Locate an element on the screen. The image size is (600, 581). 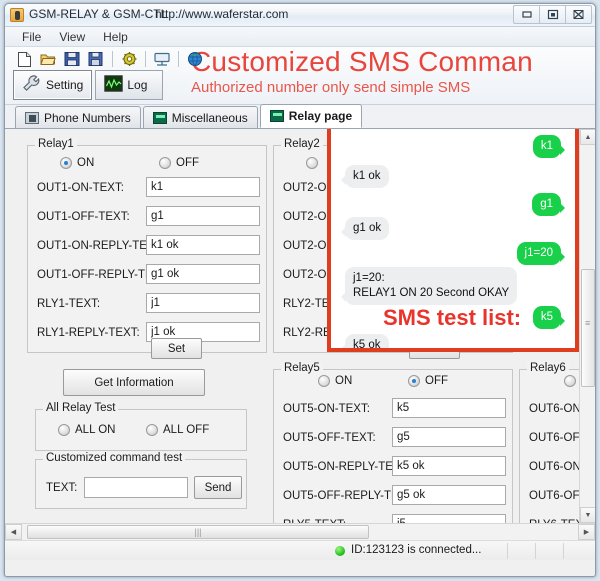
terminal-icon is located at coordinates (162, 59).